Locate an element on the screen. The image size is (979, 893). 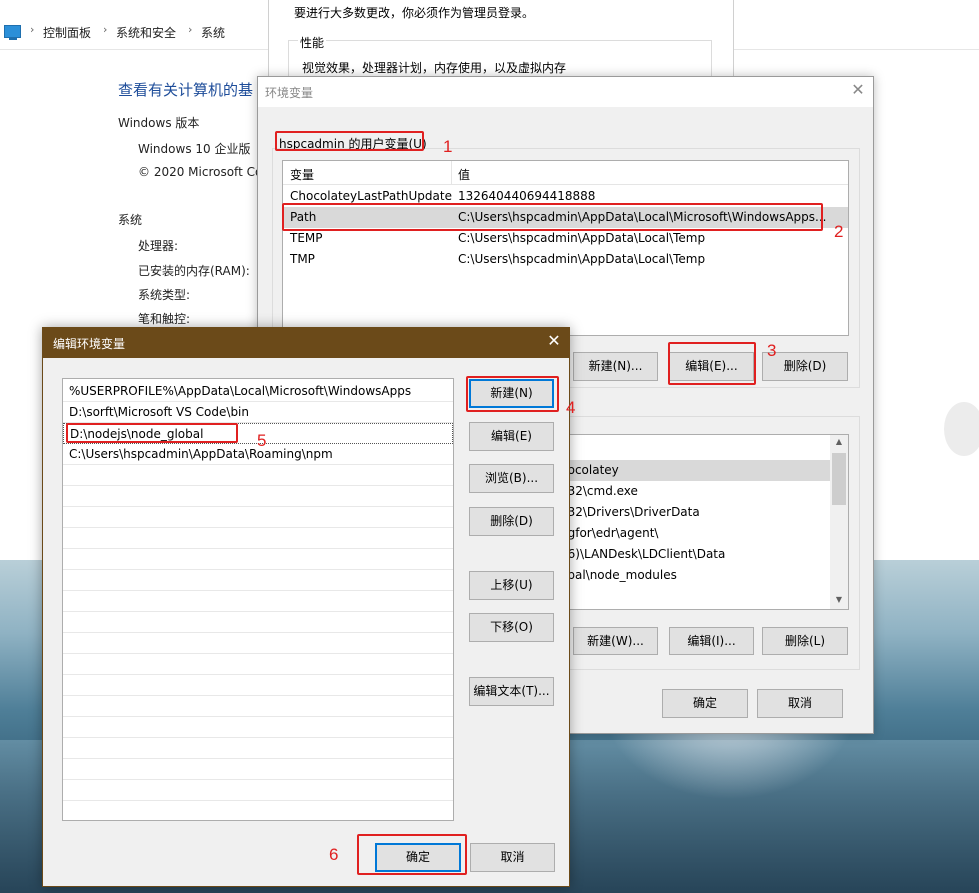
user-var-value: 132640440694418888 is located at coordinates (527, 196).